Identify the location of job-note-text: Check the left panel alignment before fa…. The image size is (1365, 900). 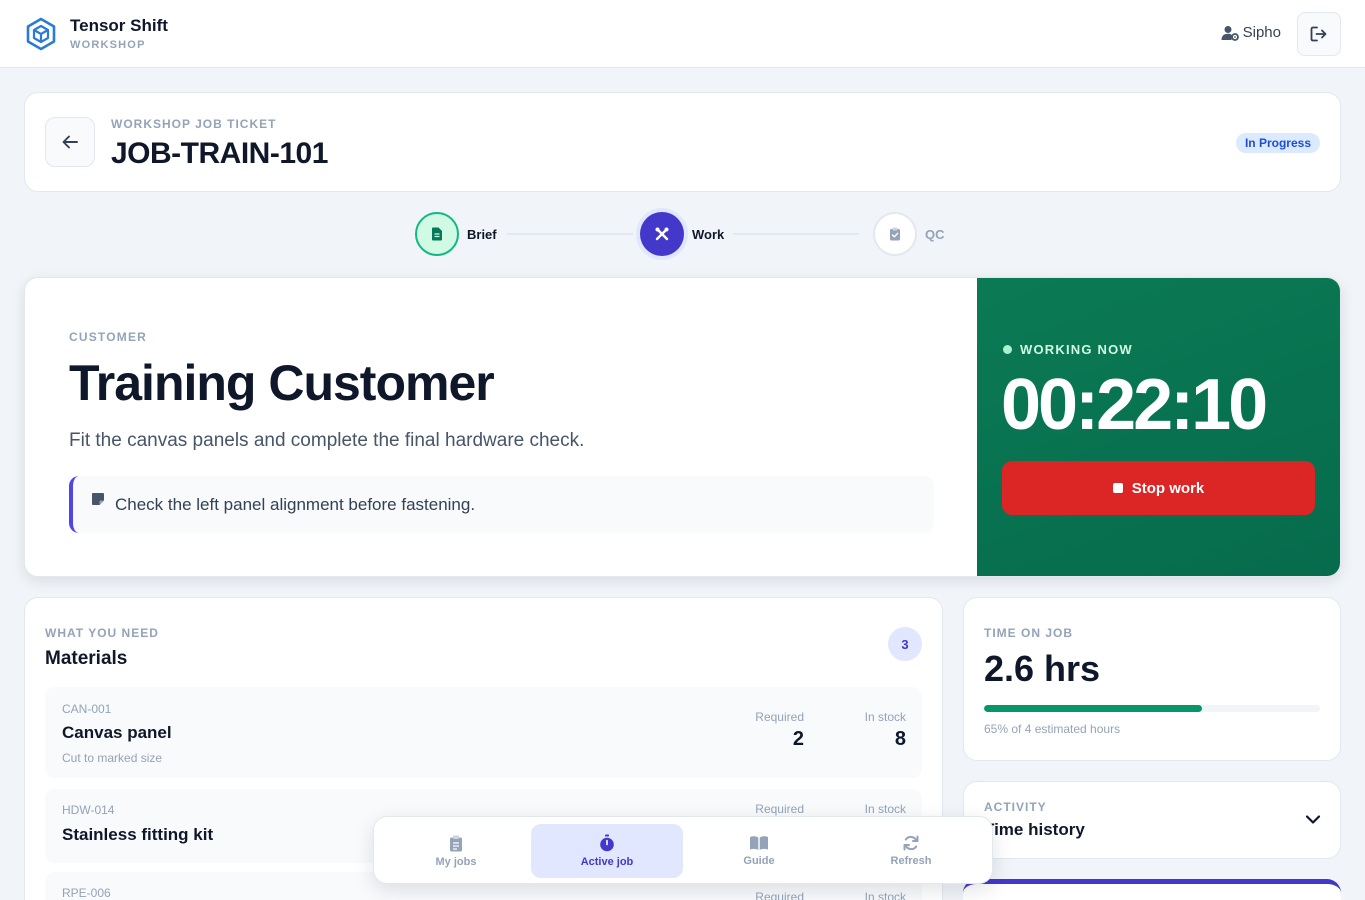
(295, 504).